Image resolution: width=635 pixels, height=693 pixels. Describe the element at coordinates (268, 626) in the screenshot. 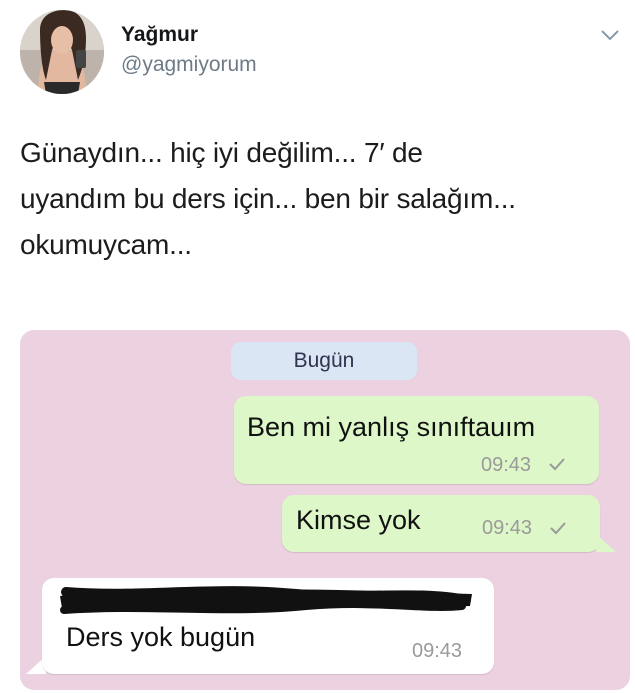

I see `incoming-message: Ders yok bugün 09:43` at that location.